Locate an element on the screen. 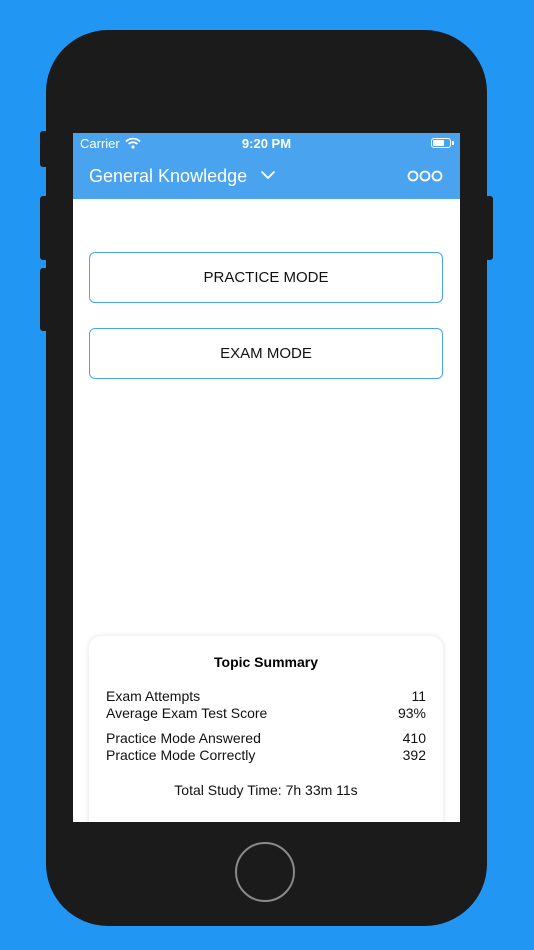  more-dots-icon is located at coordinates (425, 176).